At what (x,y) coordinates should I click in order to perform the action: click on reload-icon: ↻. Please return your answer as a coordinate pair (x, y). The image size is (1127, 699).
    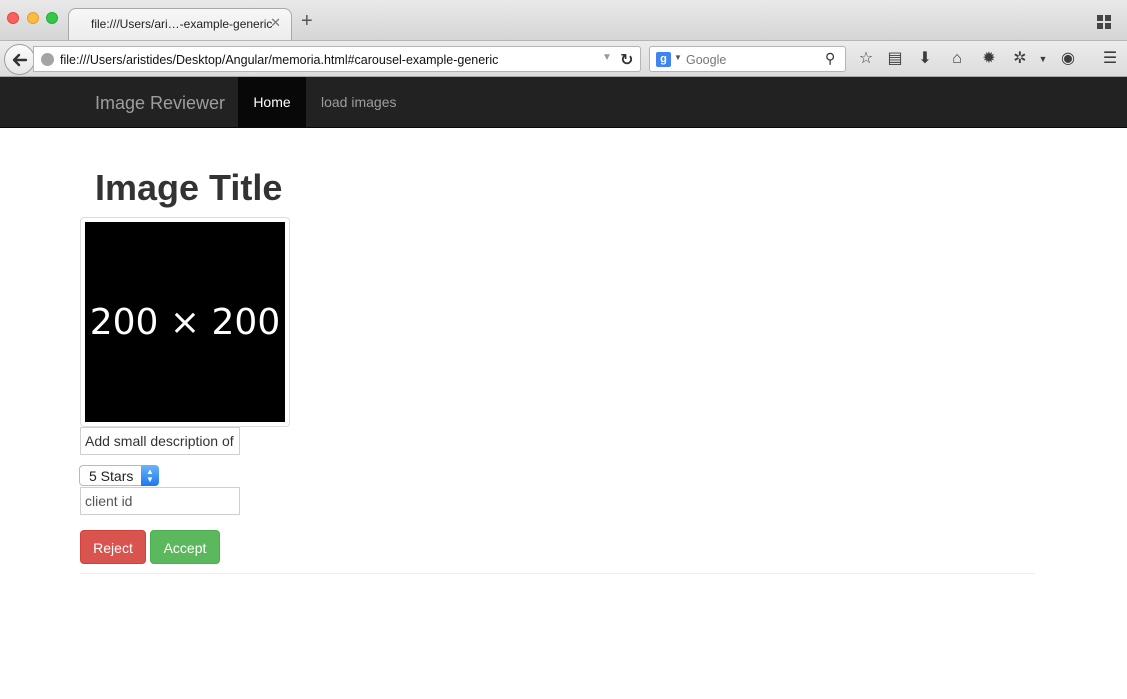
    Looking at the image, I should click on (626, 60).